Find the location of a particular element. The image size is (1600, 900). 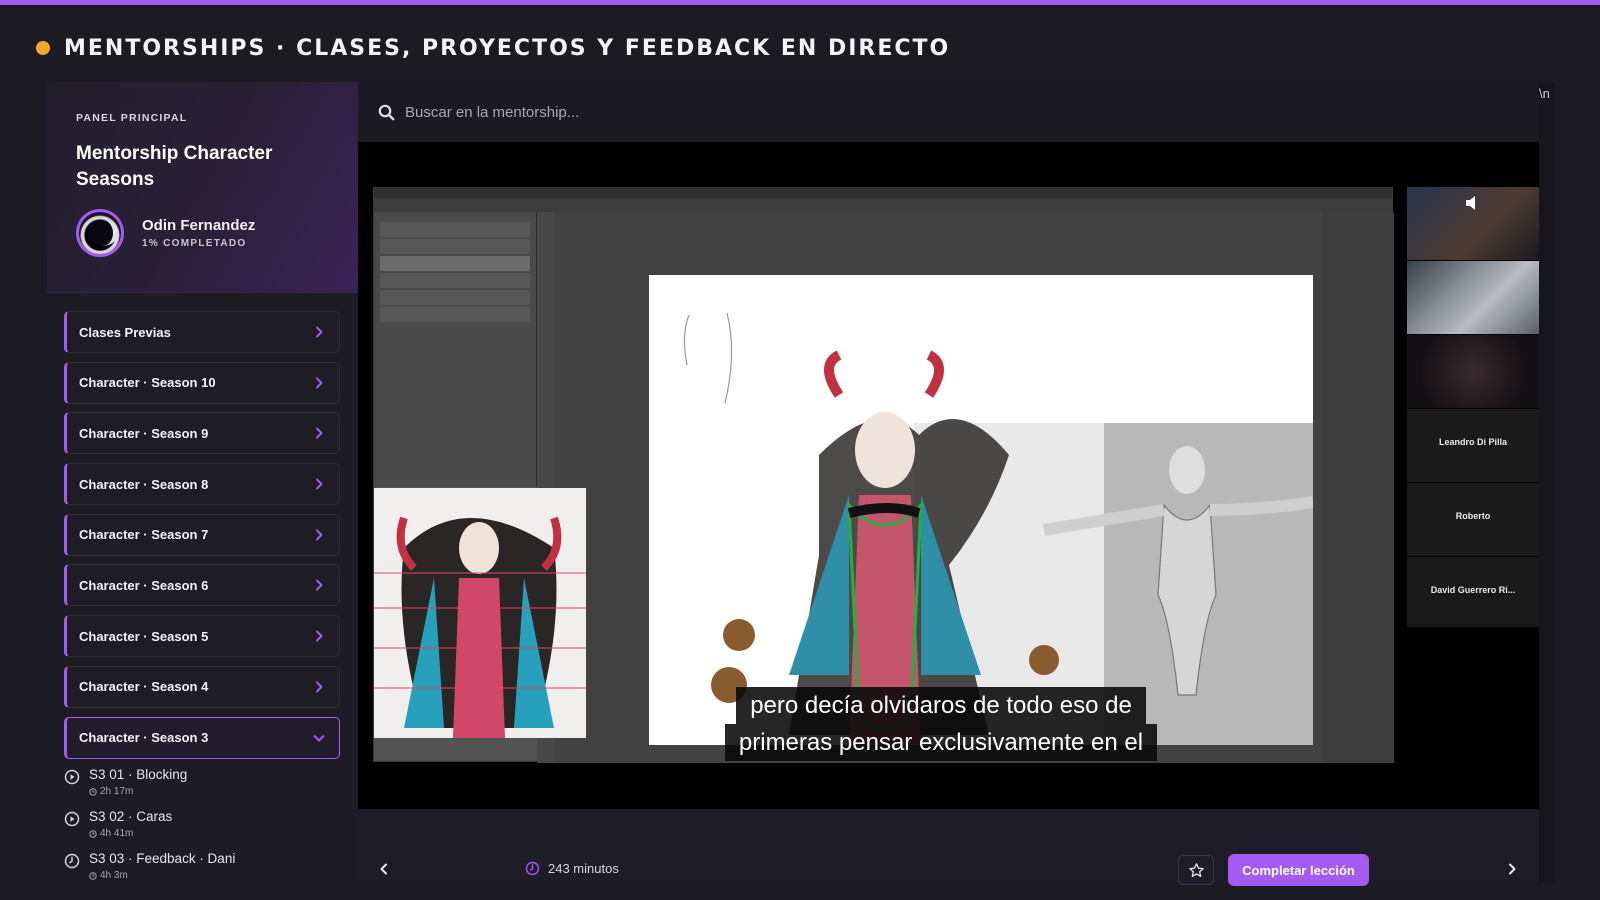

avatar is located at coordinates (100, 233).